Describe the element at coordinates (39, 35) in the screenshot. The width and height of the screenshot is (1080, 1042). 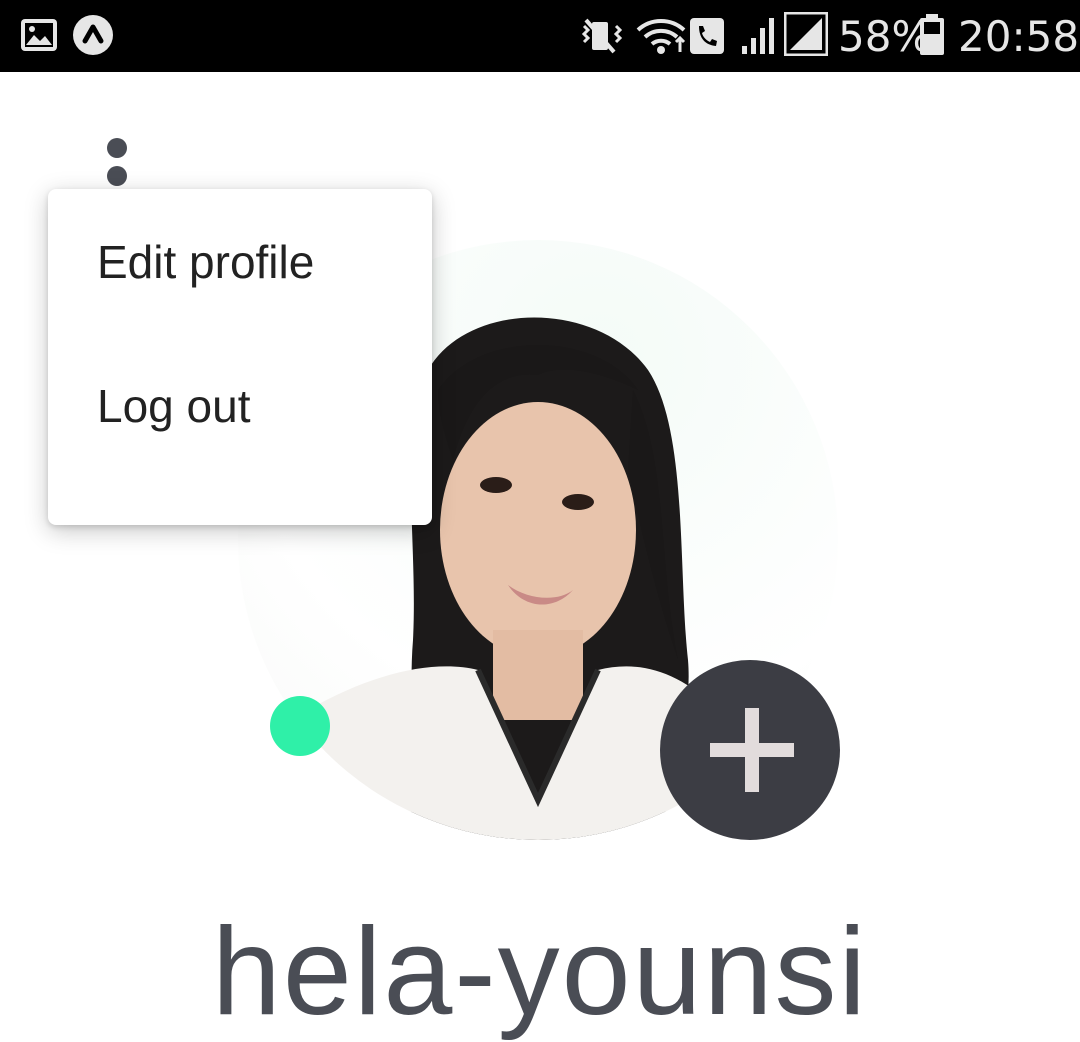
I see `image-icon` at that location.